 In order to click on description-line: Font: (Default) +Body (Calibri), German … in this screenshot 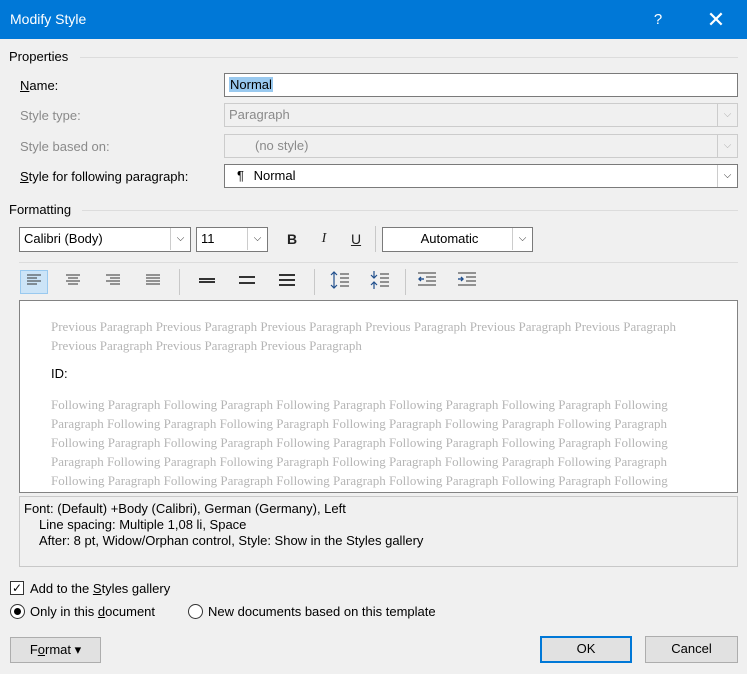, I will do `click(185, 508)`.